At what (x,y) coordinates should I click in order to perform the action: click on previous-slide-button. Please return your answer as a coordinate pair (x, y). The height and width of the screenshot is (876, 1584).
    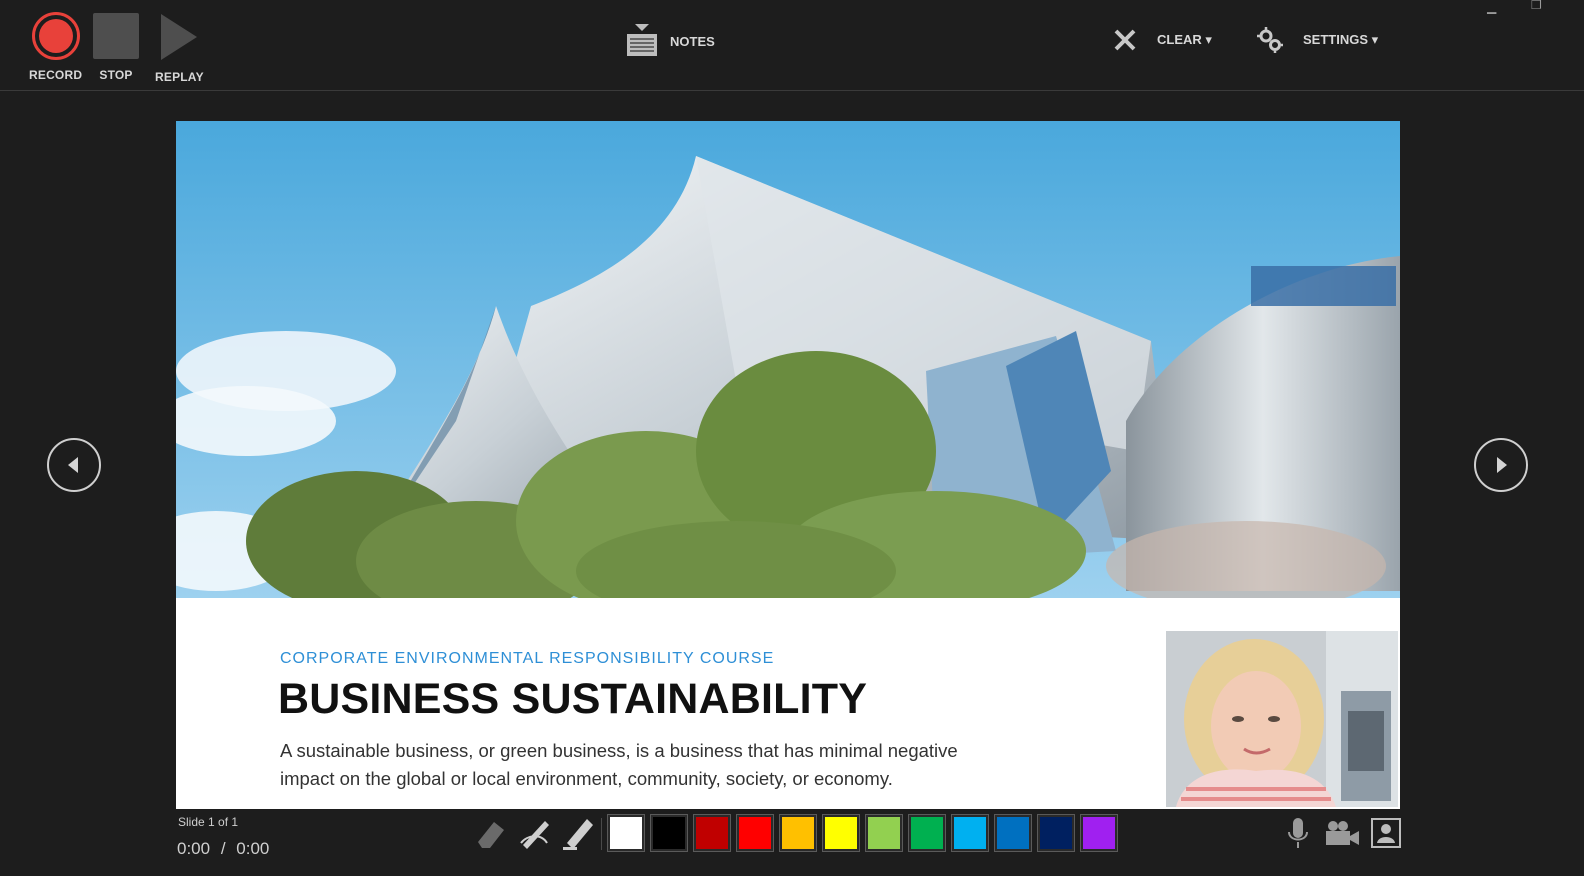
    Looking at the image, I should click on (74, 465).